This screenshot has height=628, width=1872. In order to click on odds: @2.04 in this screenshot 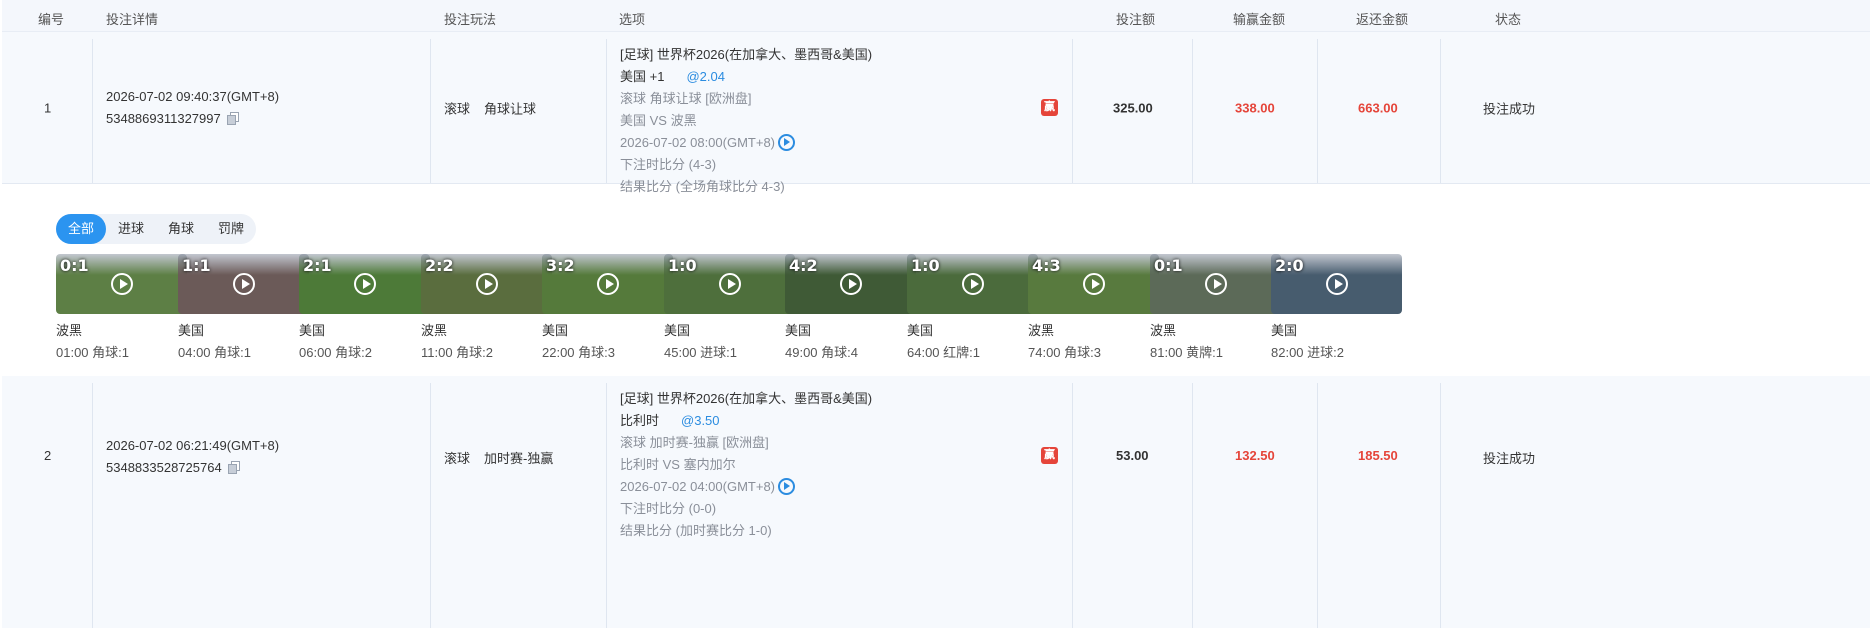, I will do `click(705, 76)`.